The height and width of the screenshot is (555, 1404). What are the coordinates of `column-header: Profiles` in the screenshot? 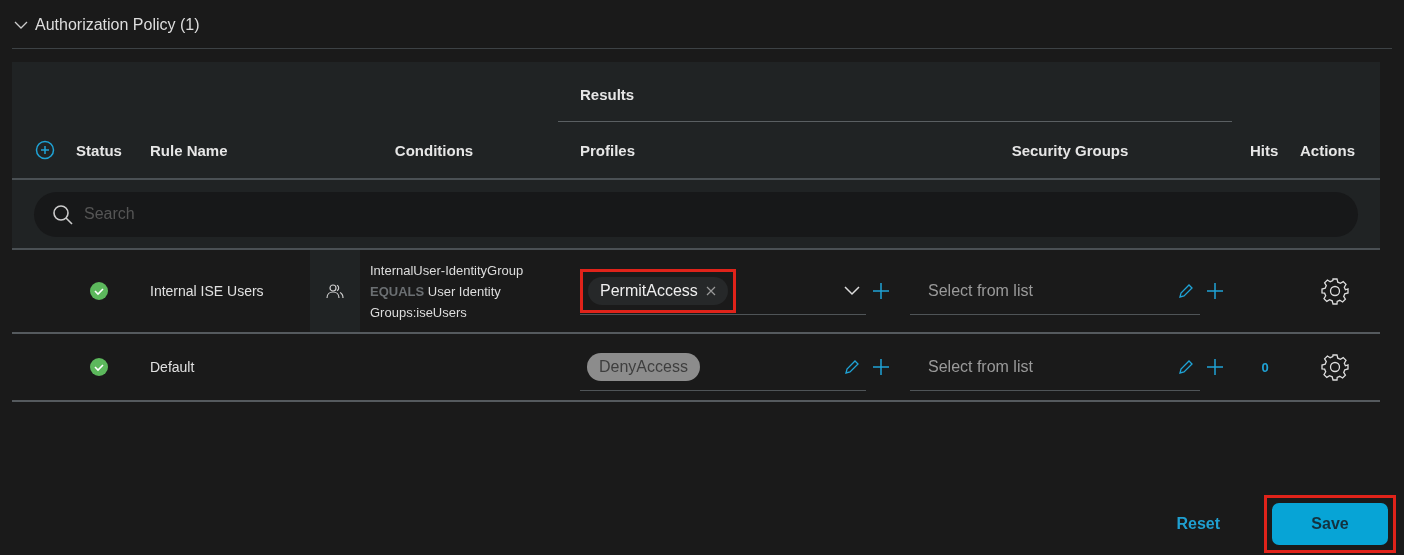 It's located at (608, 150).